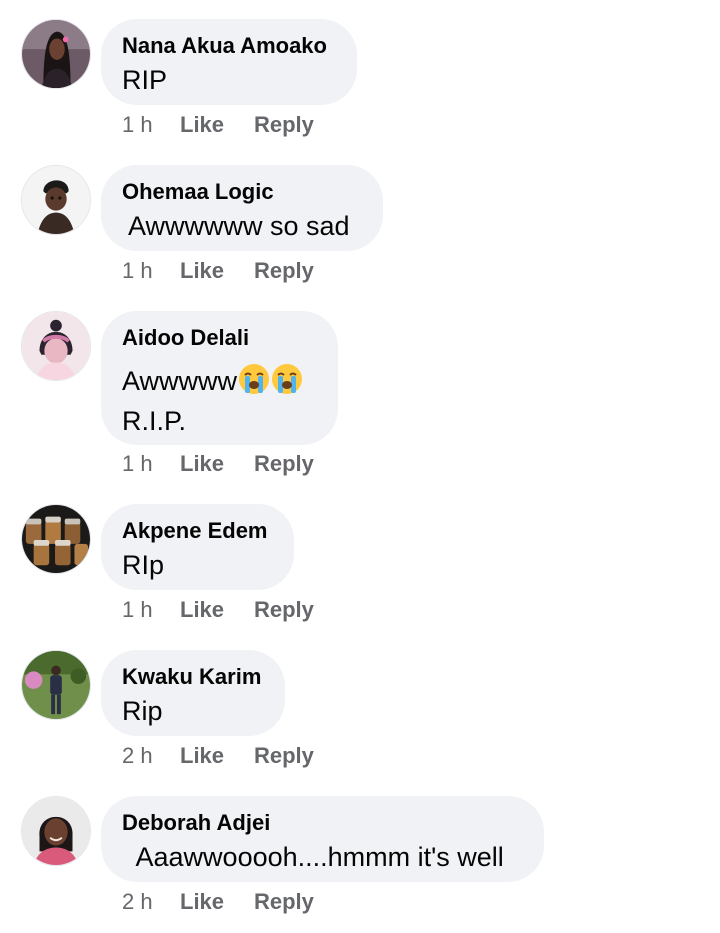 The height and width of the screenshot is (933, 720). I want to click on comment-text: R.I.P., so click(154, 421).